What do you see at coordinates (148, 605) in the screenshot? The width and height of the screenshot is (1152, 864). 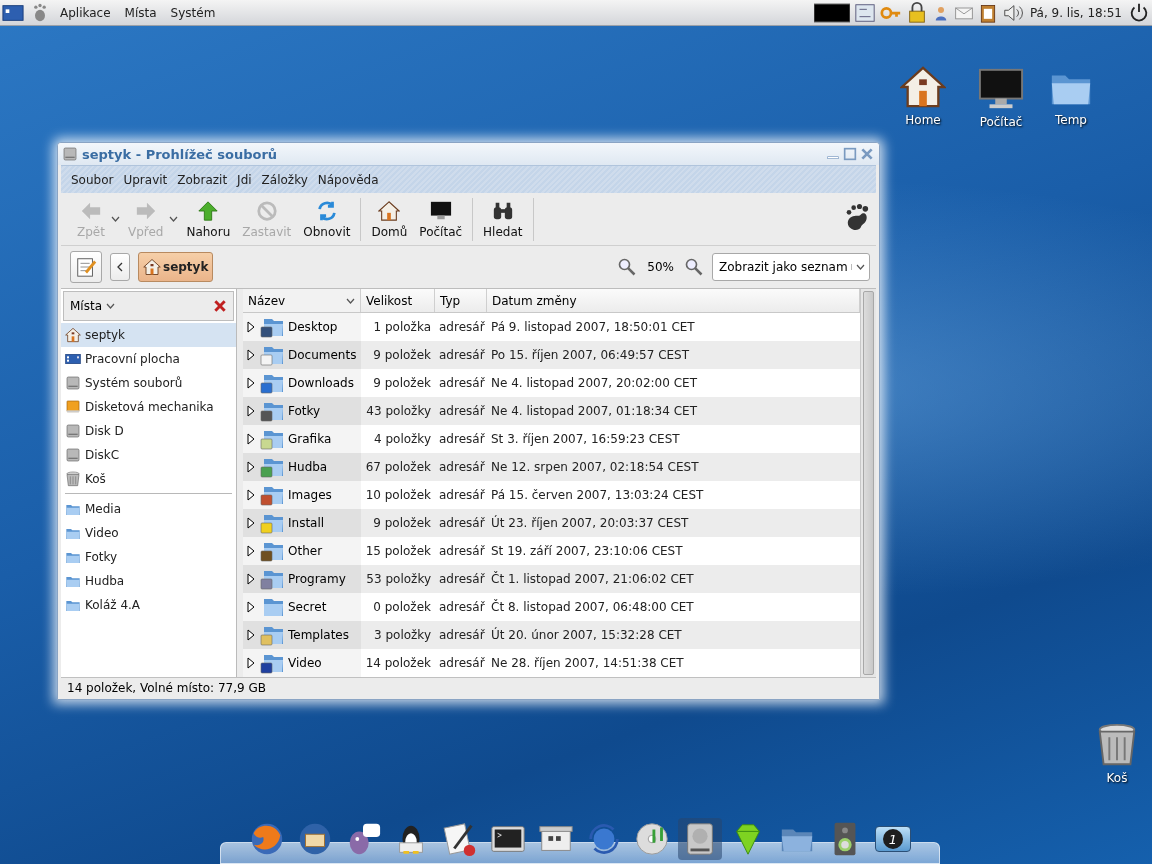 I see `sidebar-item: Koláž 4.A` at bounding box center [148, 605].